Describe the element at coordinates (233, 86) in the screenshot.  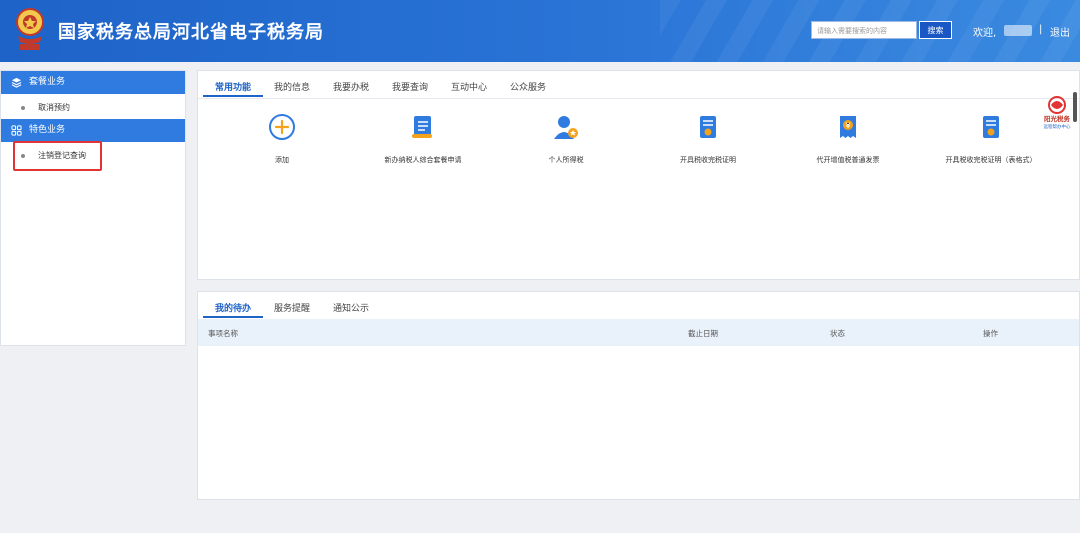
I see `tab-common-functions: 常用功能` at that location.